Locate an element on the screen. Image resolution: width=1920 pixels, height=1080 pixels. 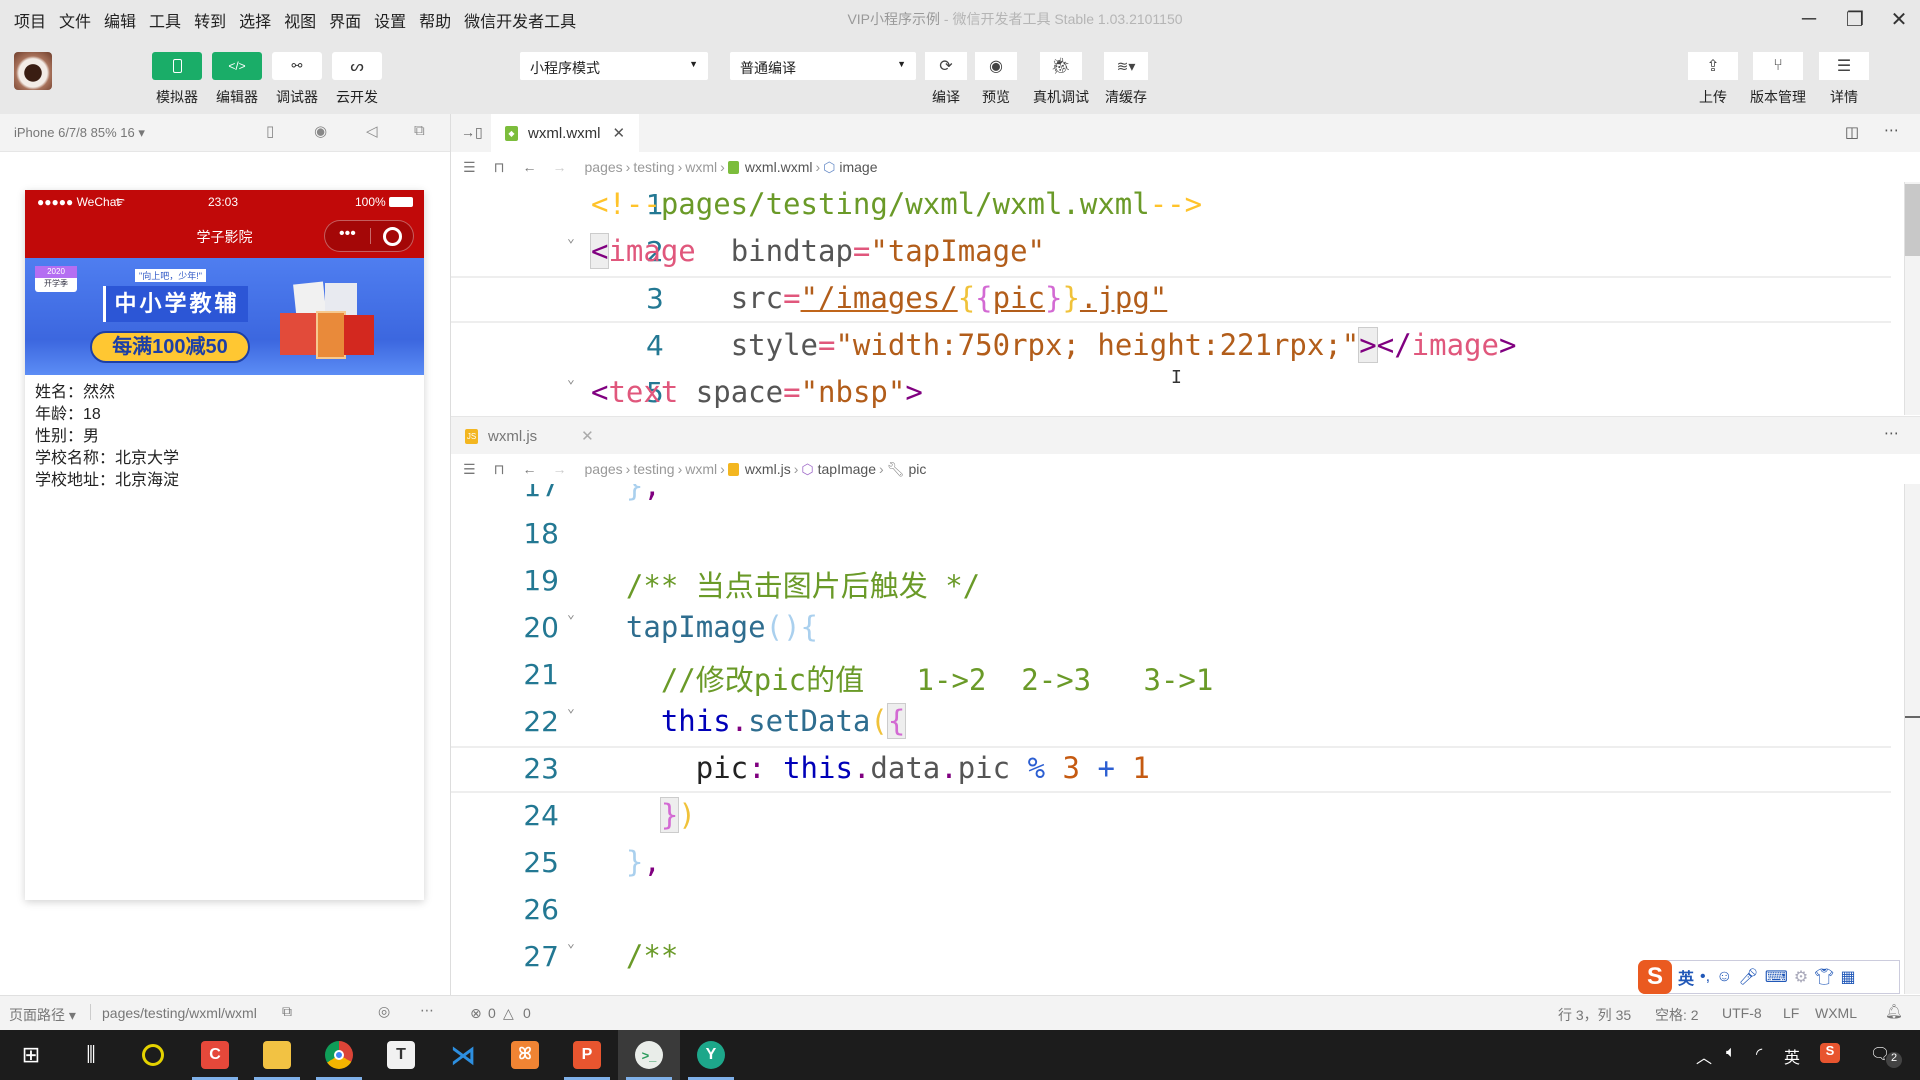
collapse-panel-icon: →▯ is located at coordinates (472, 132).